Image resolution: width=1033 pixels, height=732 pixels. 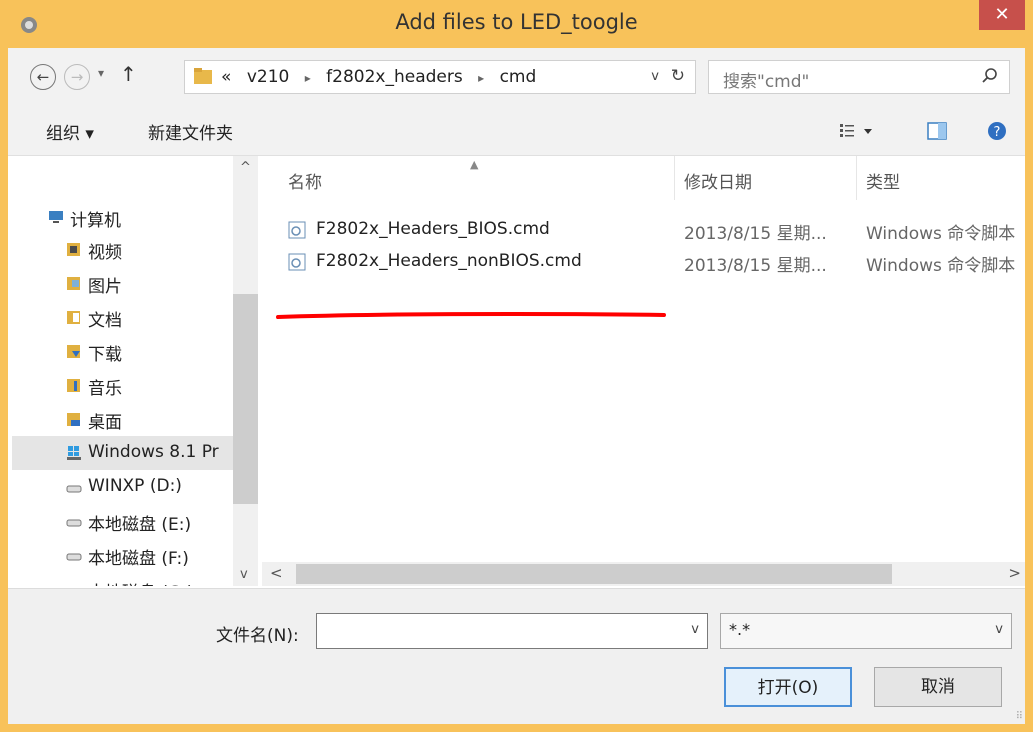 What do you see at coordinates (471, 315) in the screenshot?
I see `red-underline-annotation` at bounding box center [471, 315].